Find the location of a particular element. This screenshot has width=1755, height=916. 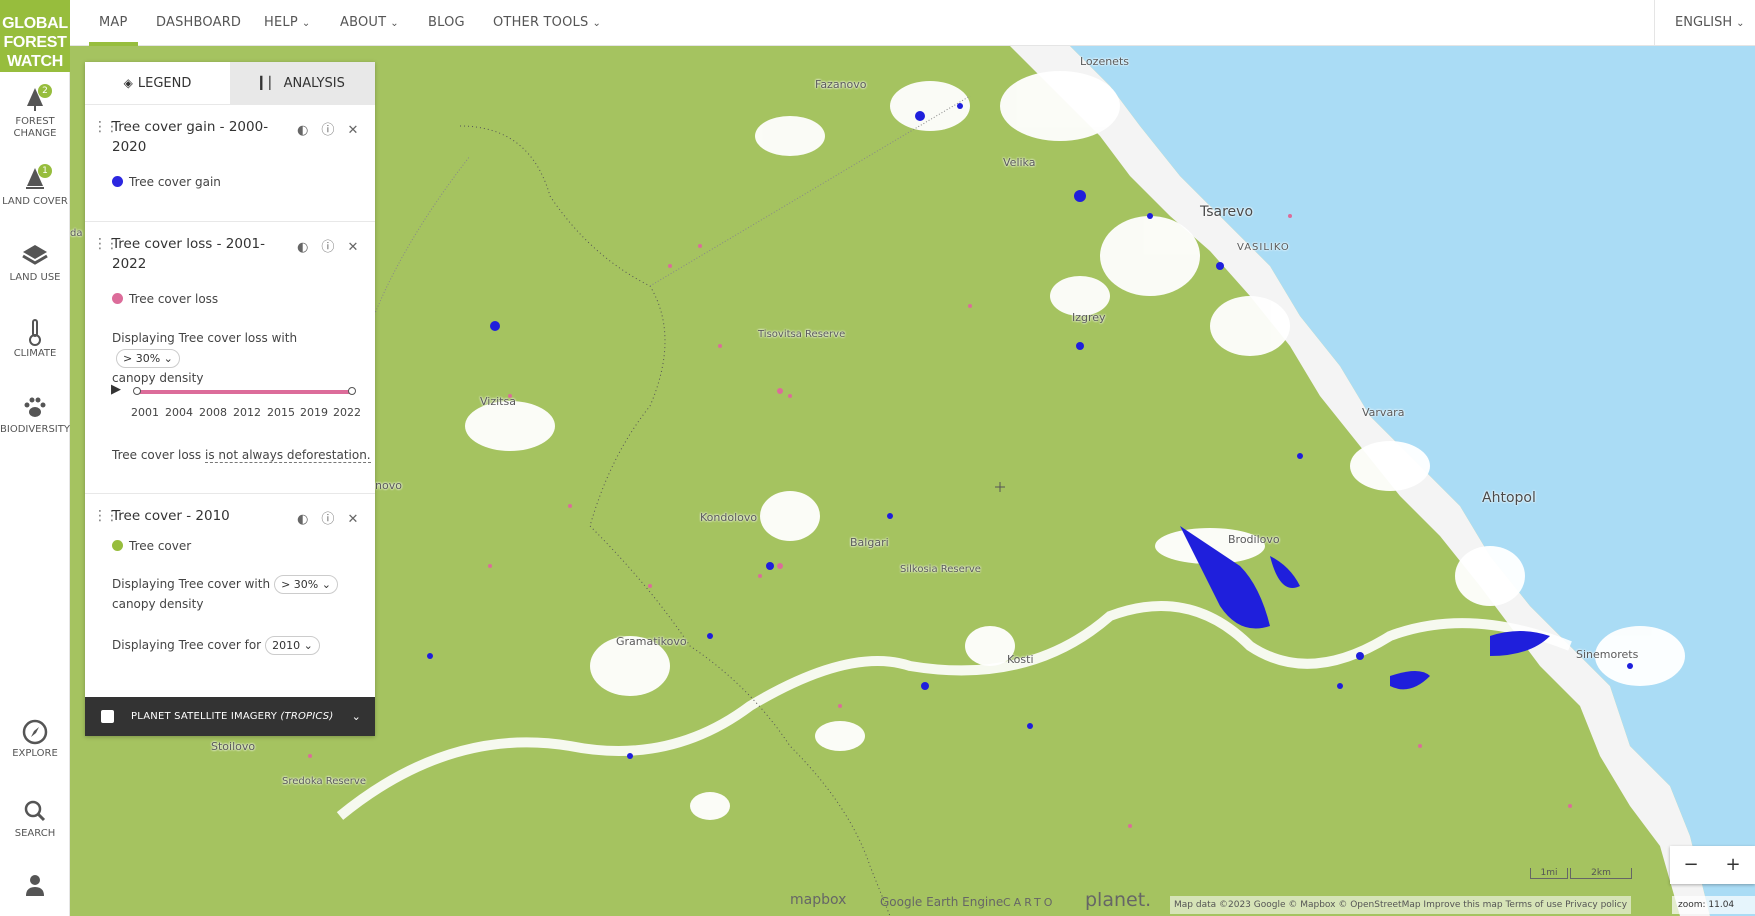

gfw-logo: GLOBAL FOREST WATCH is located at coordinates (35, 36).